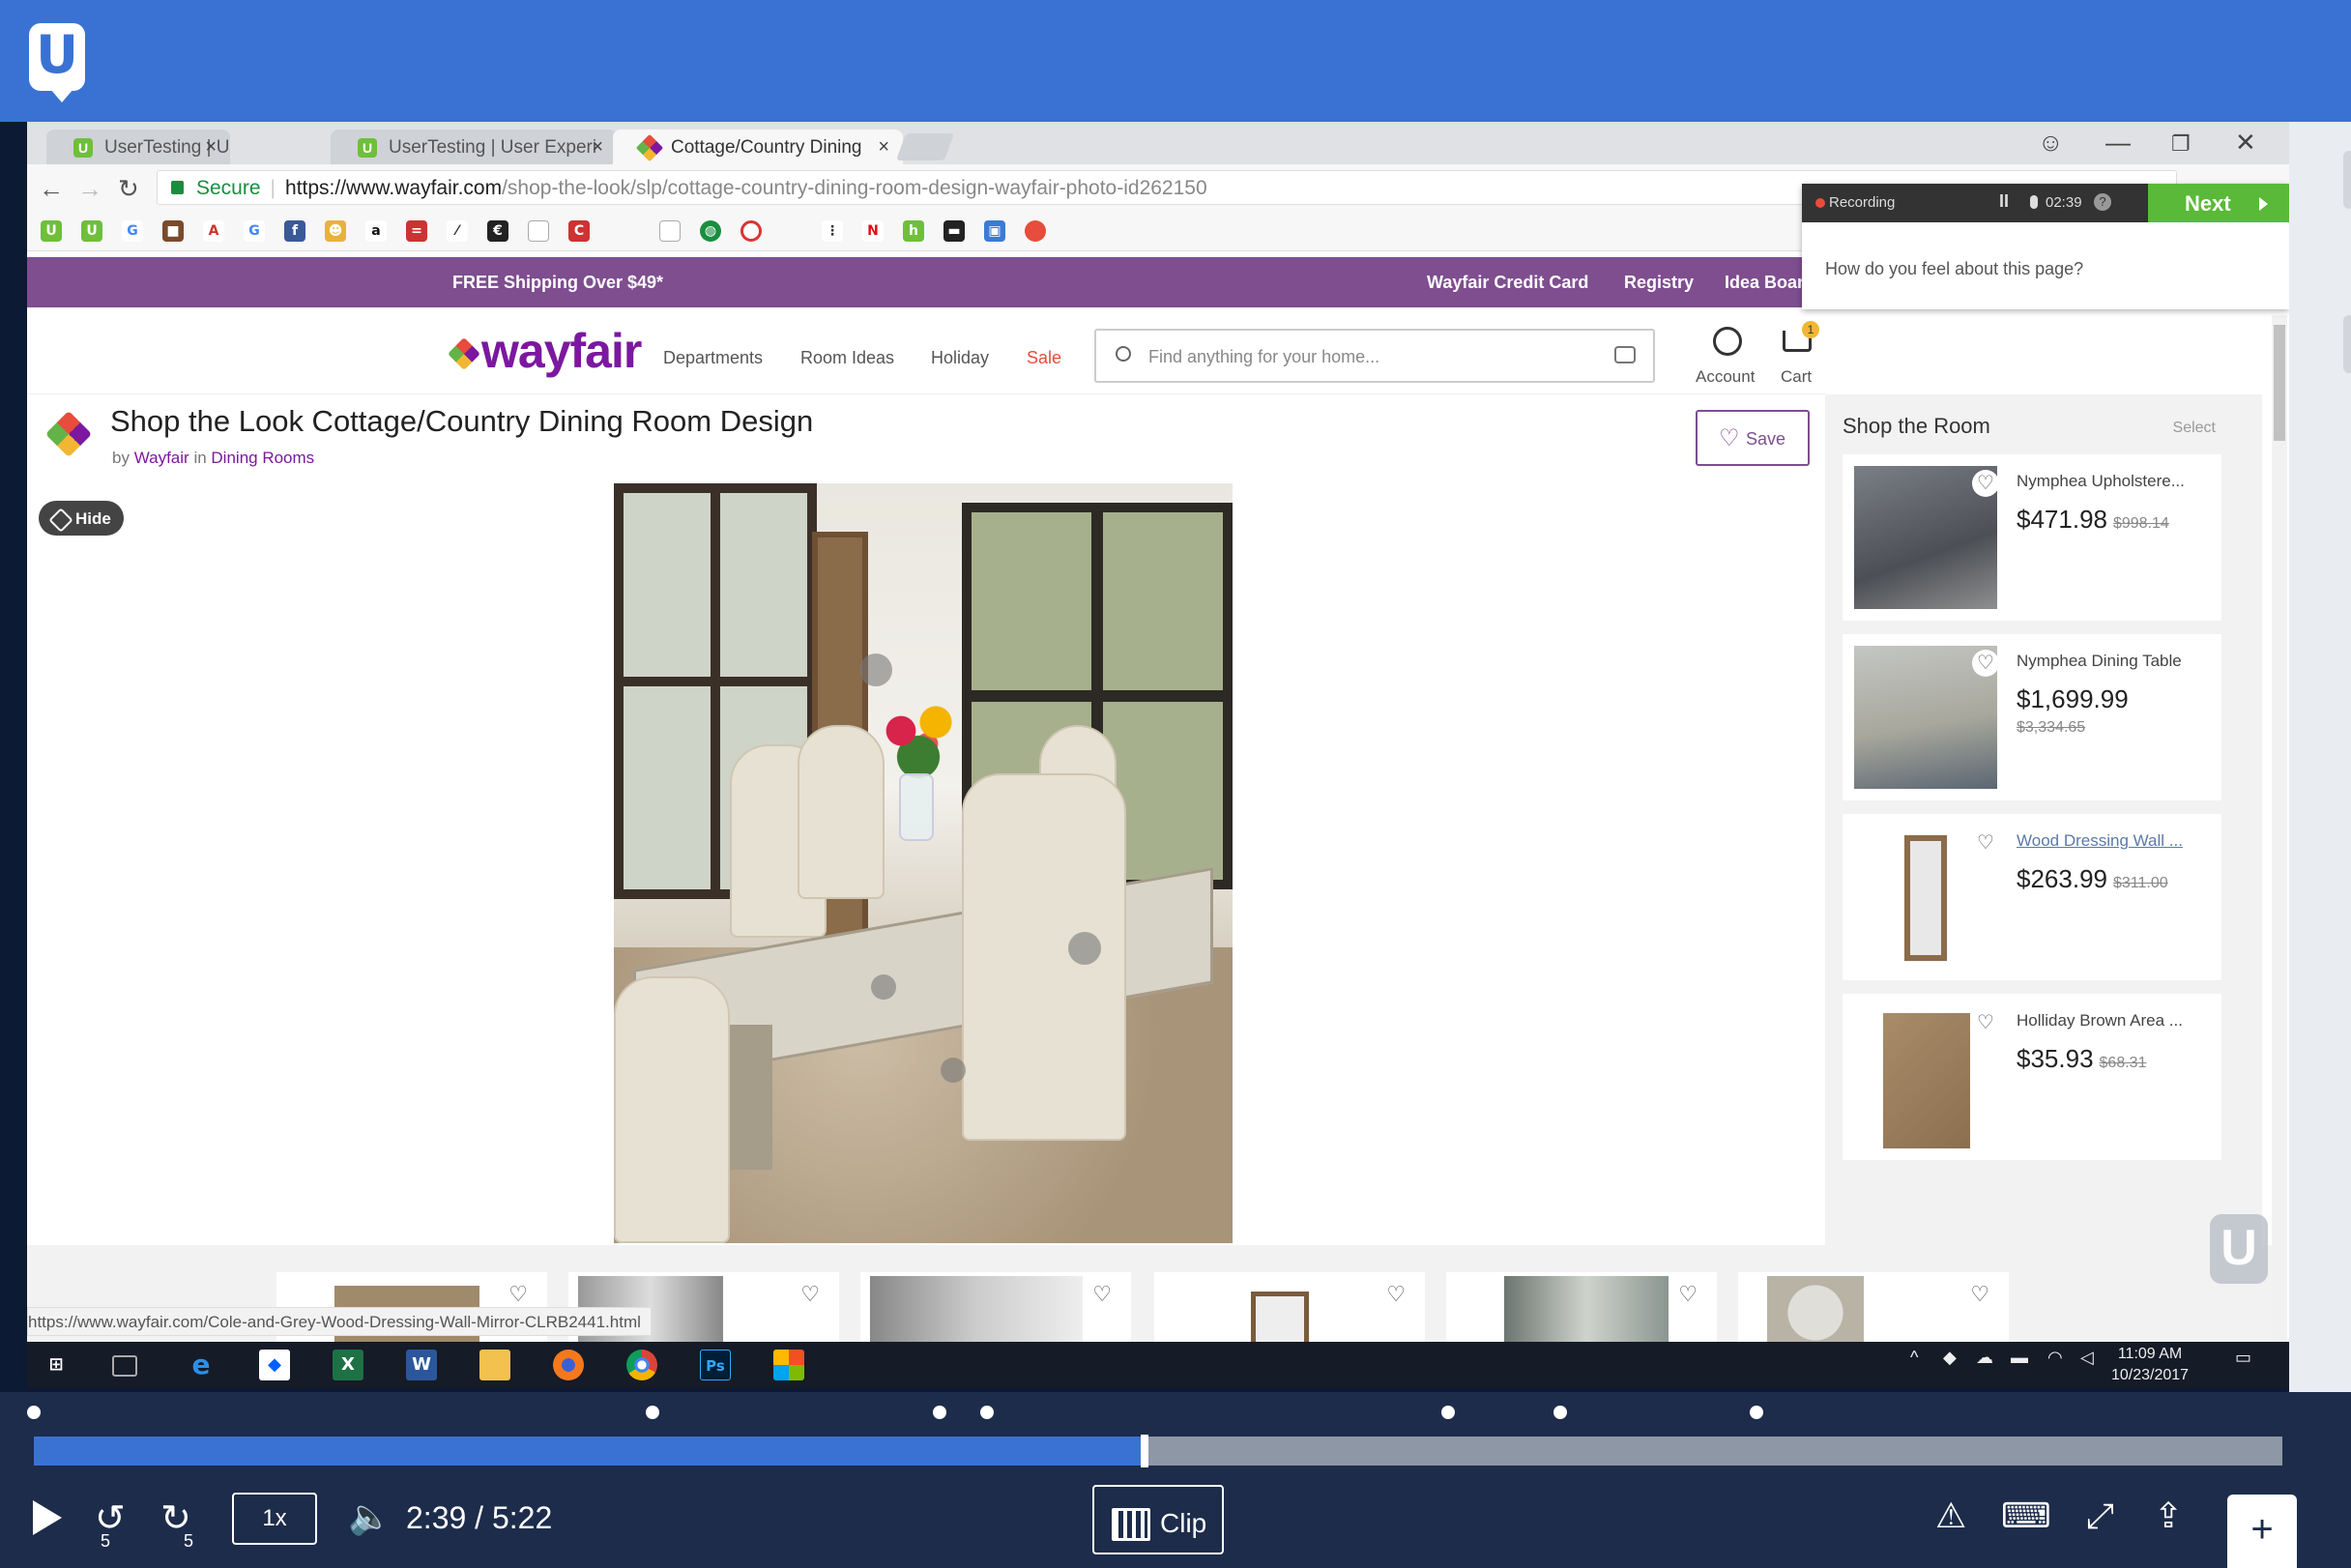 Image resolution: width=2351 pixels, height=1568 pixels. What do you see at coordinates (56, 1365) in the screenshot?
I see `windows-start-icon: ⊞` at bounding box center [56, 1365].